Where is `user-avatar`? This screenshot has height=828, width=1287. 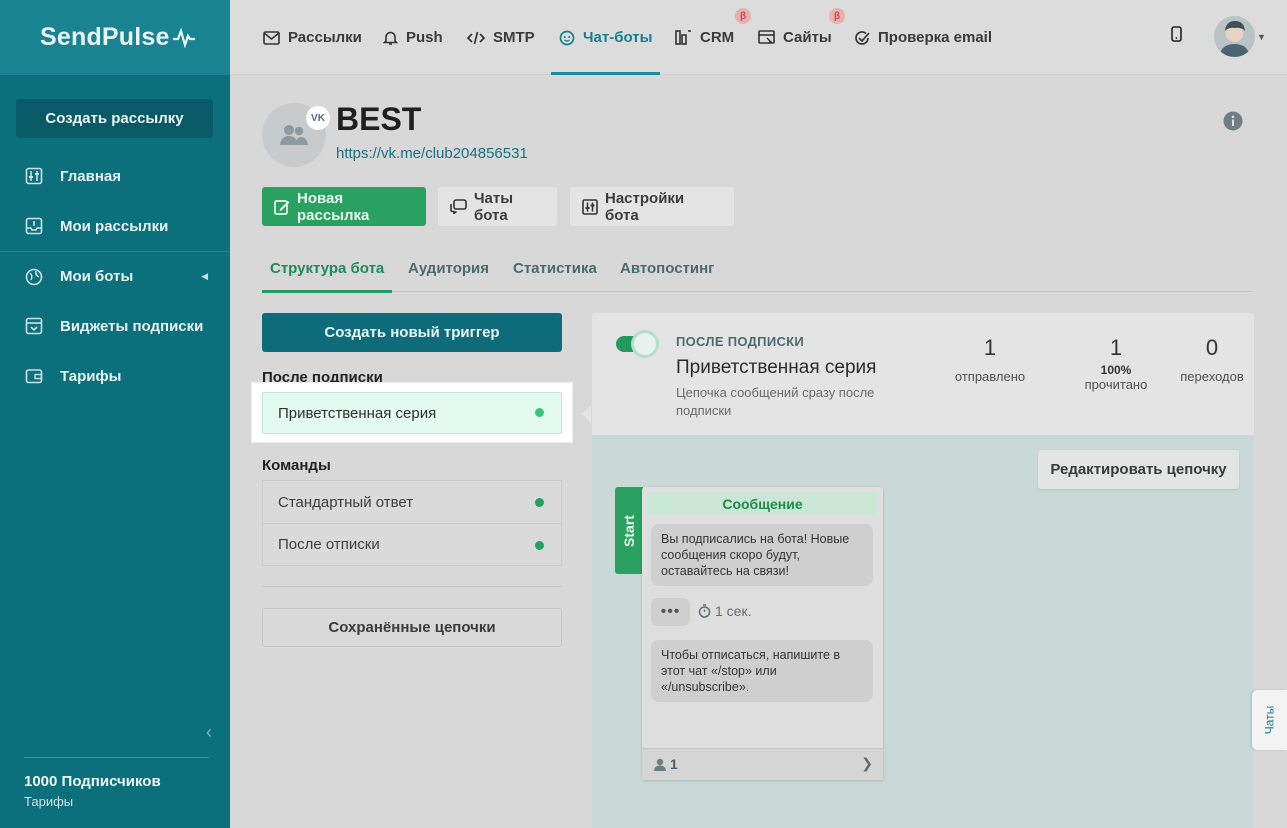
user-avatar is located at coordinates (1234, 36).